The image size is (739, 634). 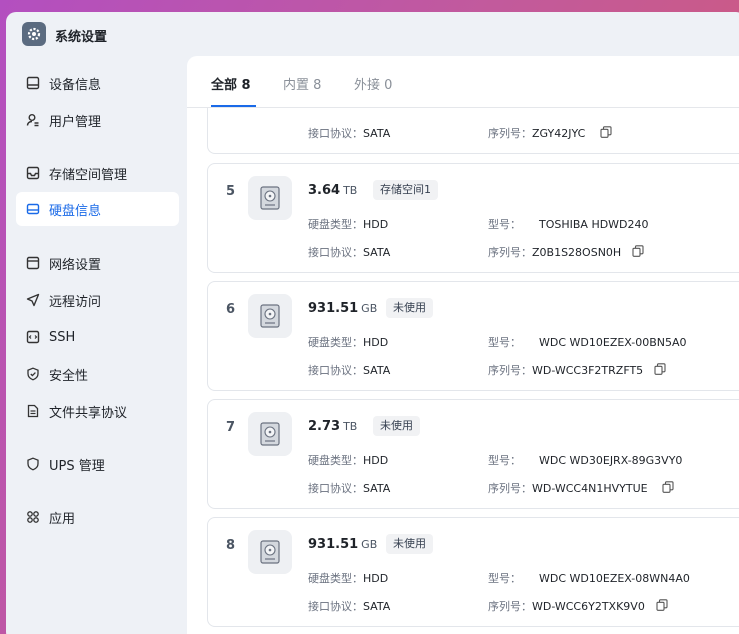 What do you see at coordinates (32, 411) in the screenshot?
I see `document-icon` at bounding box center [32, 411].